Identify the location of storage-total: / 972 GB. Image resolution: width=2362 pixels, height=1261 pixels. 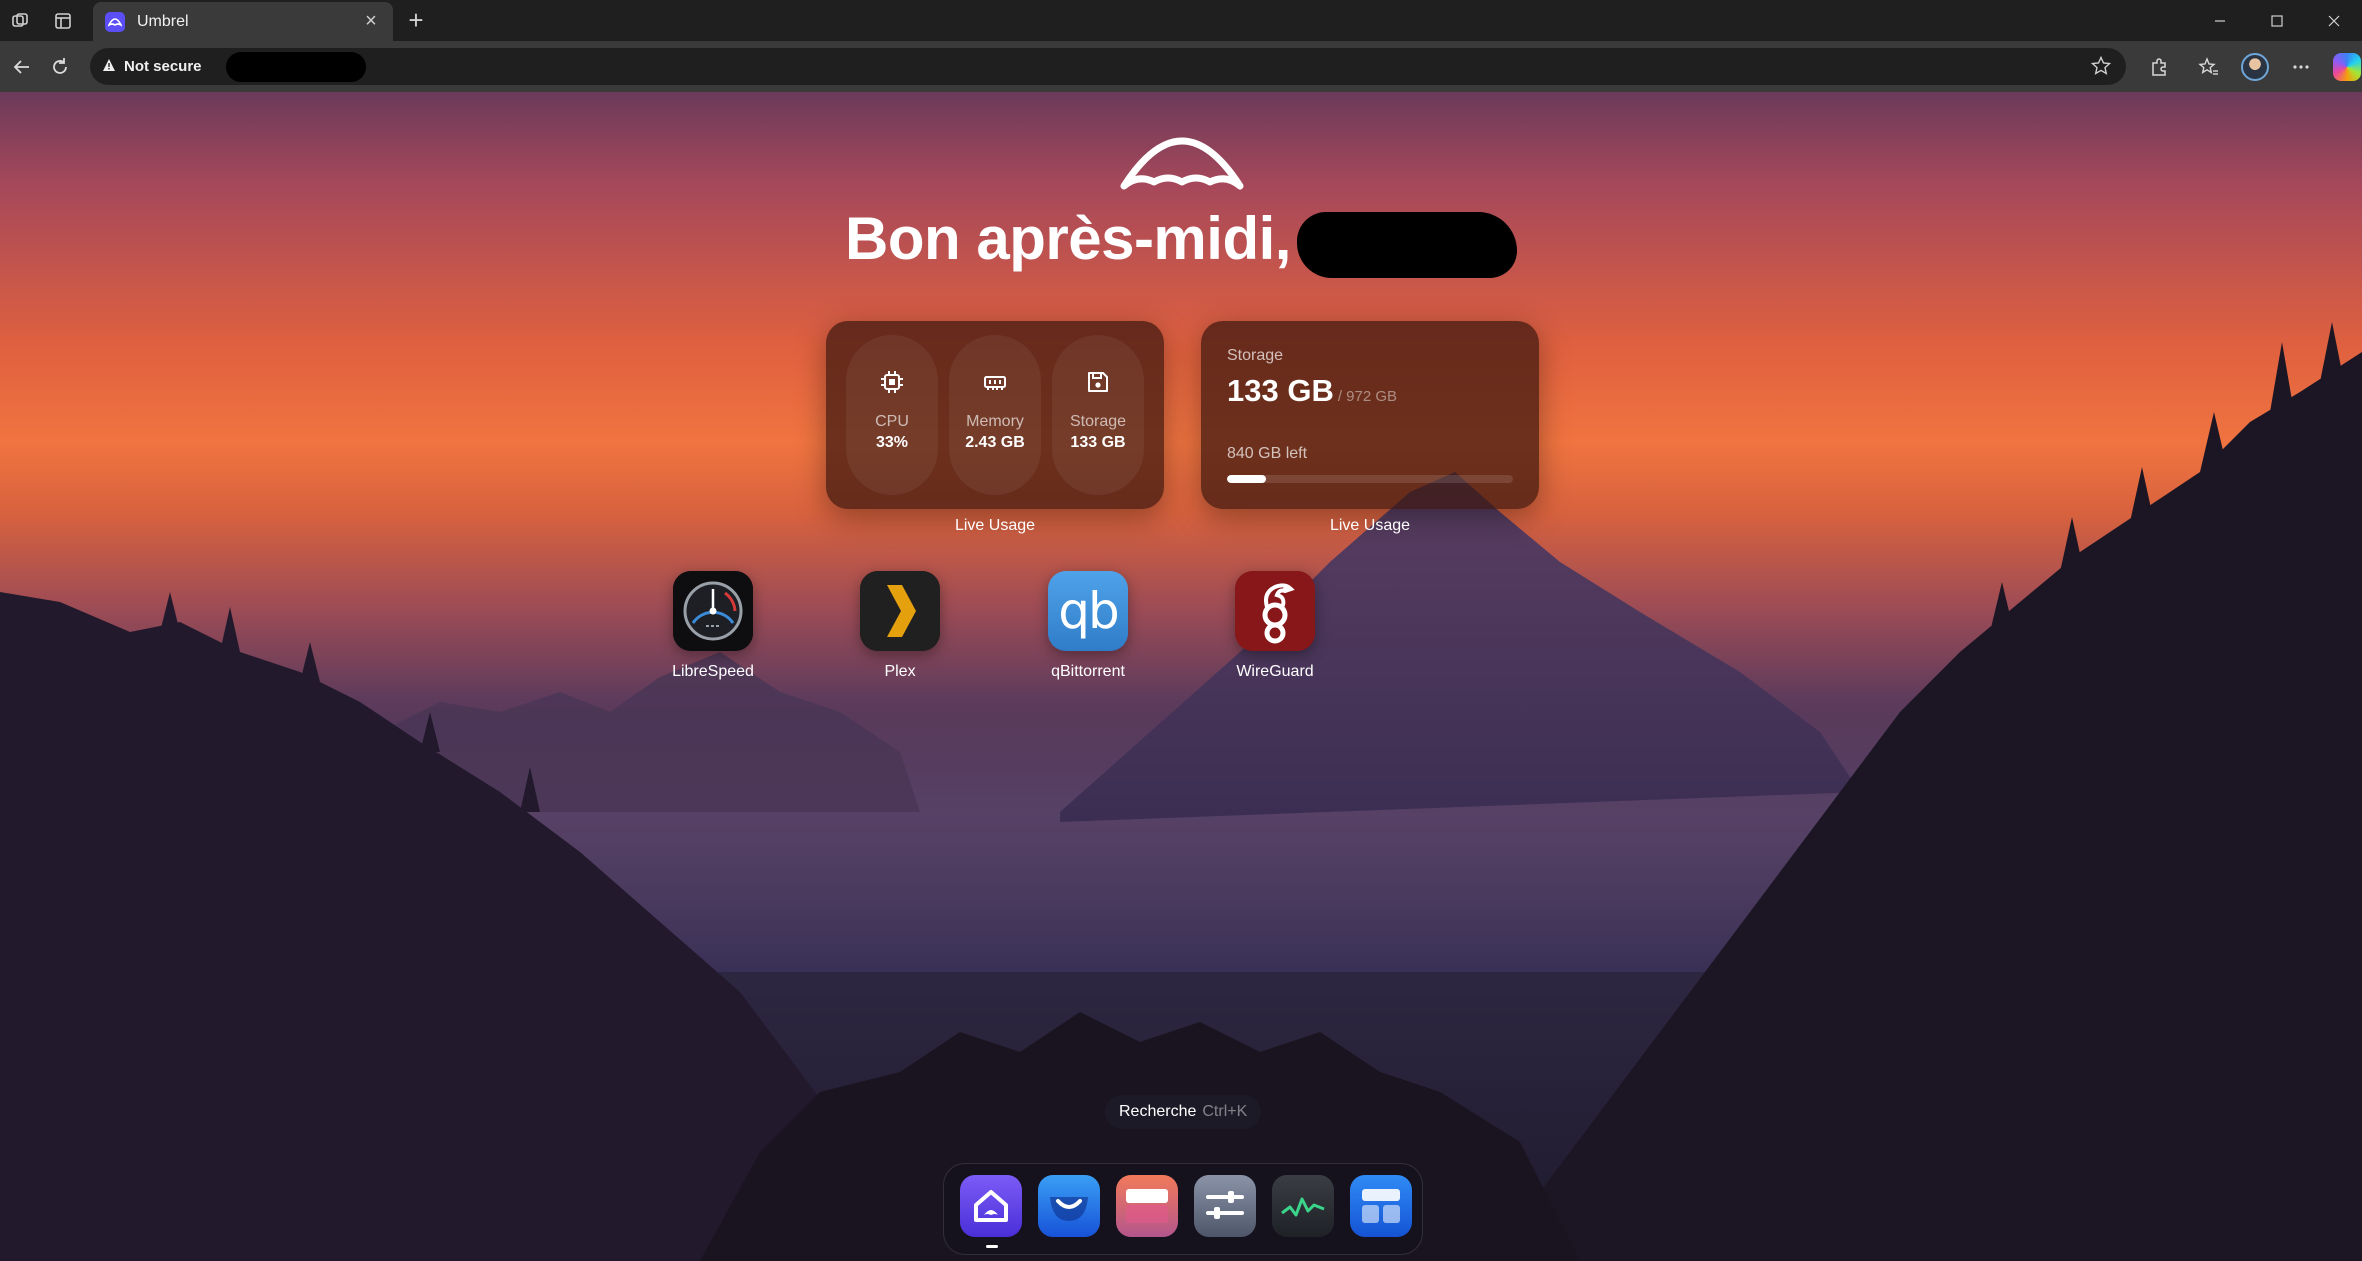
(1367, 396).